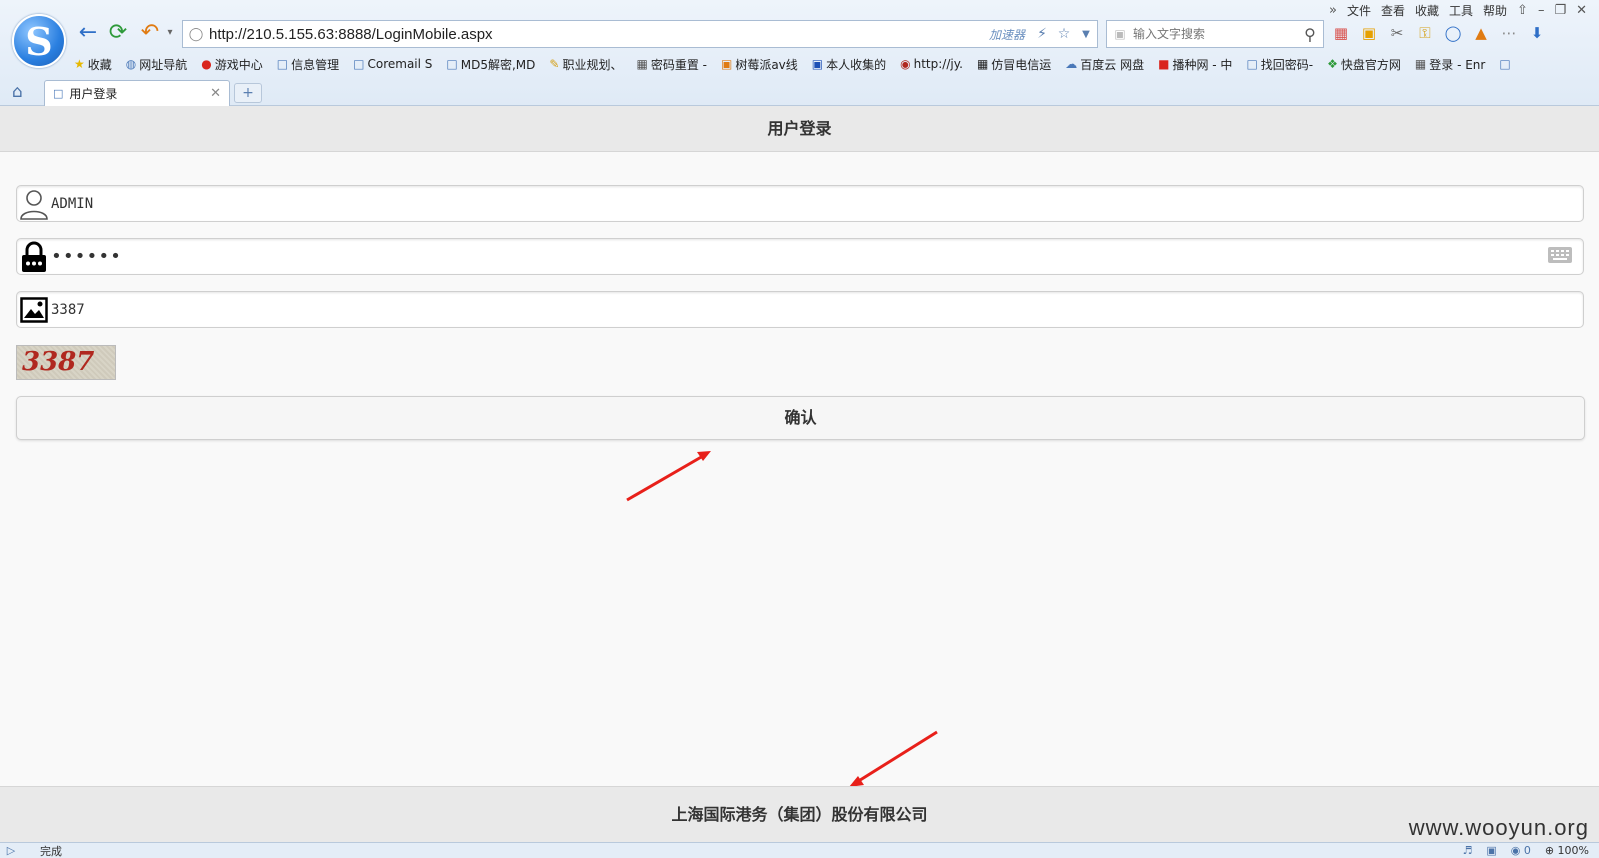  I want to click on sidebar-toggle-icon: ▷, so click(11, 850).